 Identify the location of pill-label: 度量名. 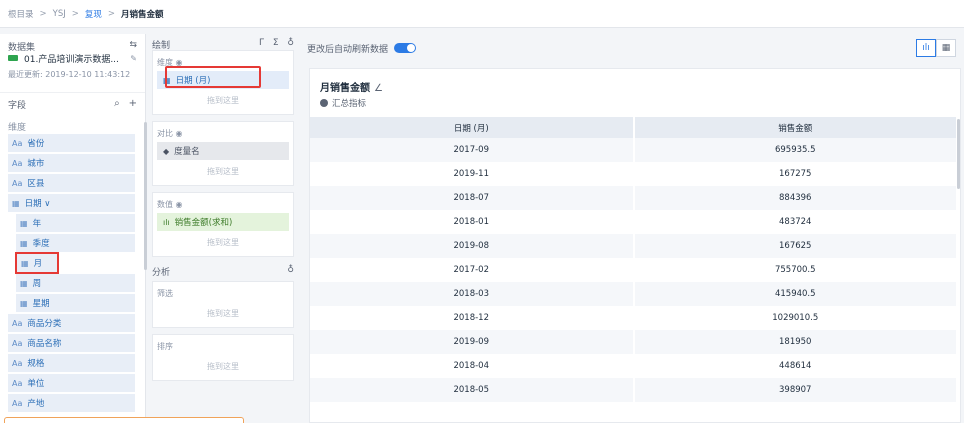
(187, 152).